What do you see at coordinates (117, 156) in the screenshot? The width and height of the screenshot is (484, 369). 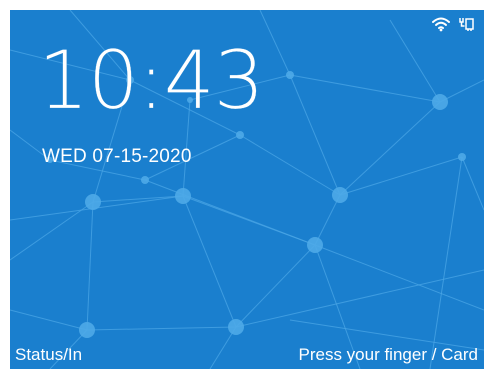 I see `clock-date: WED 07-15-2020` at bounding box center [117, 156].